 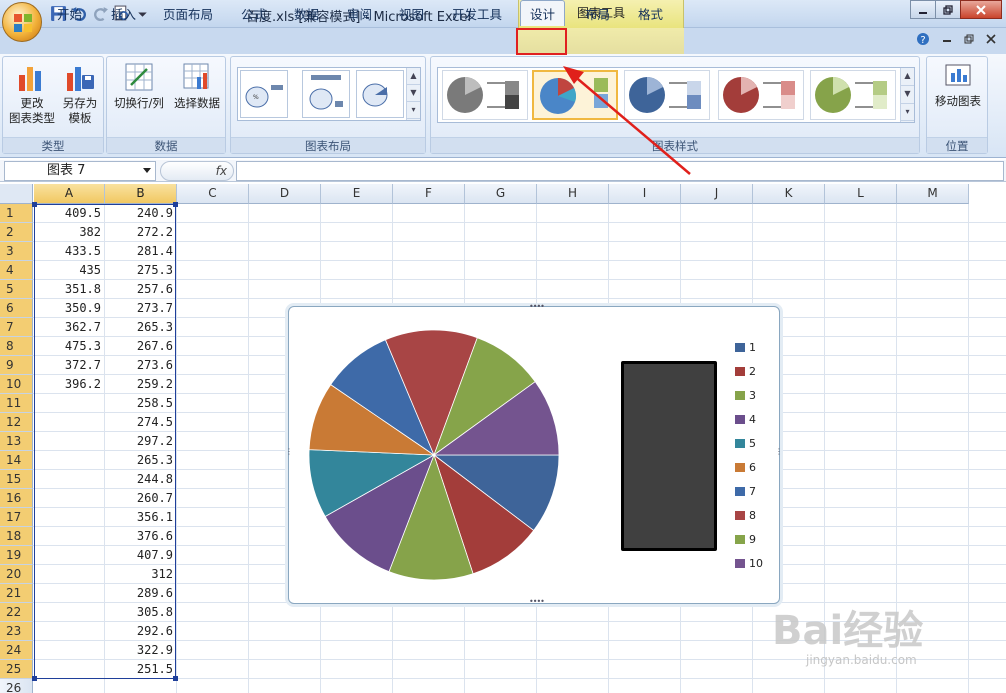 What do you see at coordinates (175, 678) in the screenshot?
I see `range-handle-br` at bounding box center [175, 678].